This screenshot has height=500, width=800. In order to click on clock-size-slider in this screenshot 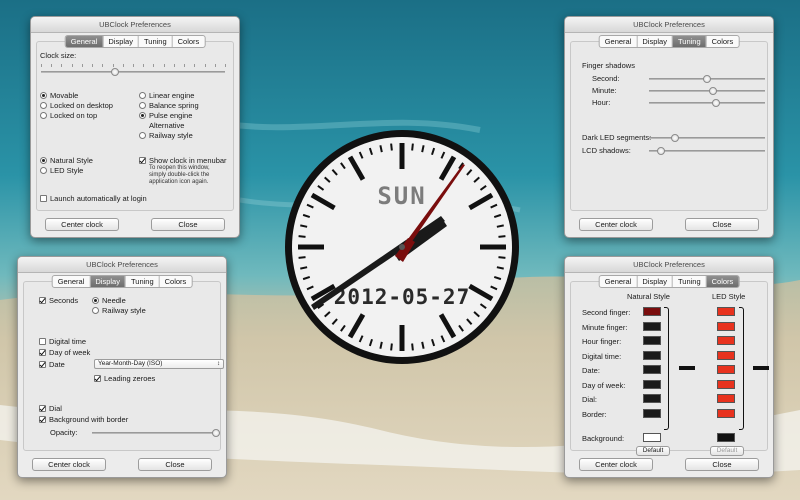, I will do `click(133, 72)`.